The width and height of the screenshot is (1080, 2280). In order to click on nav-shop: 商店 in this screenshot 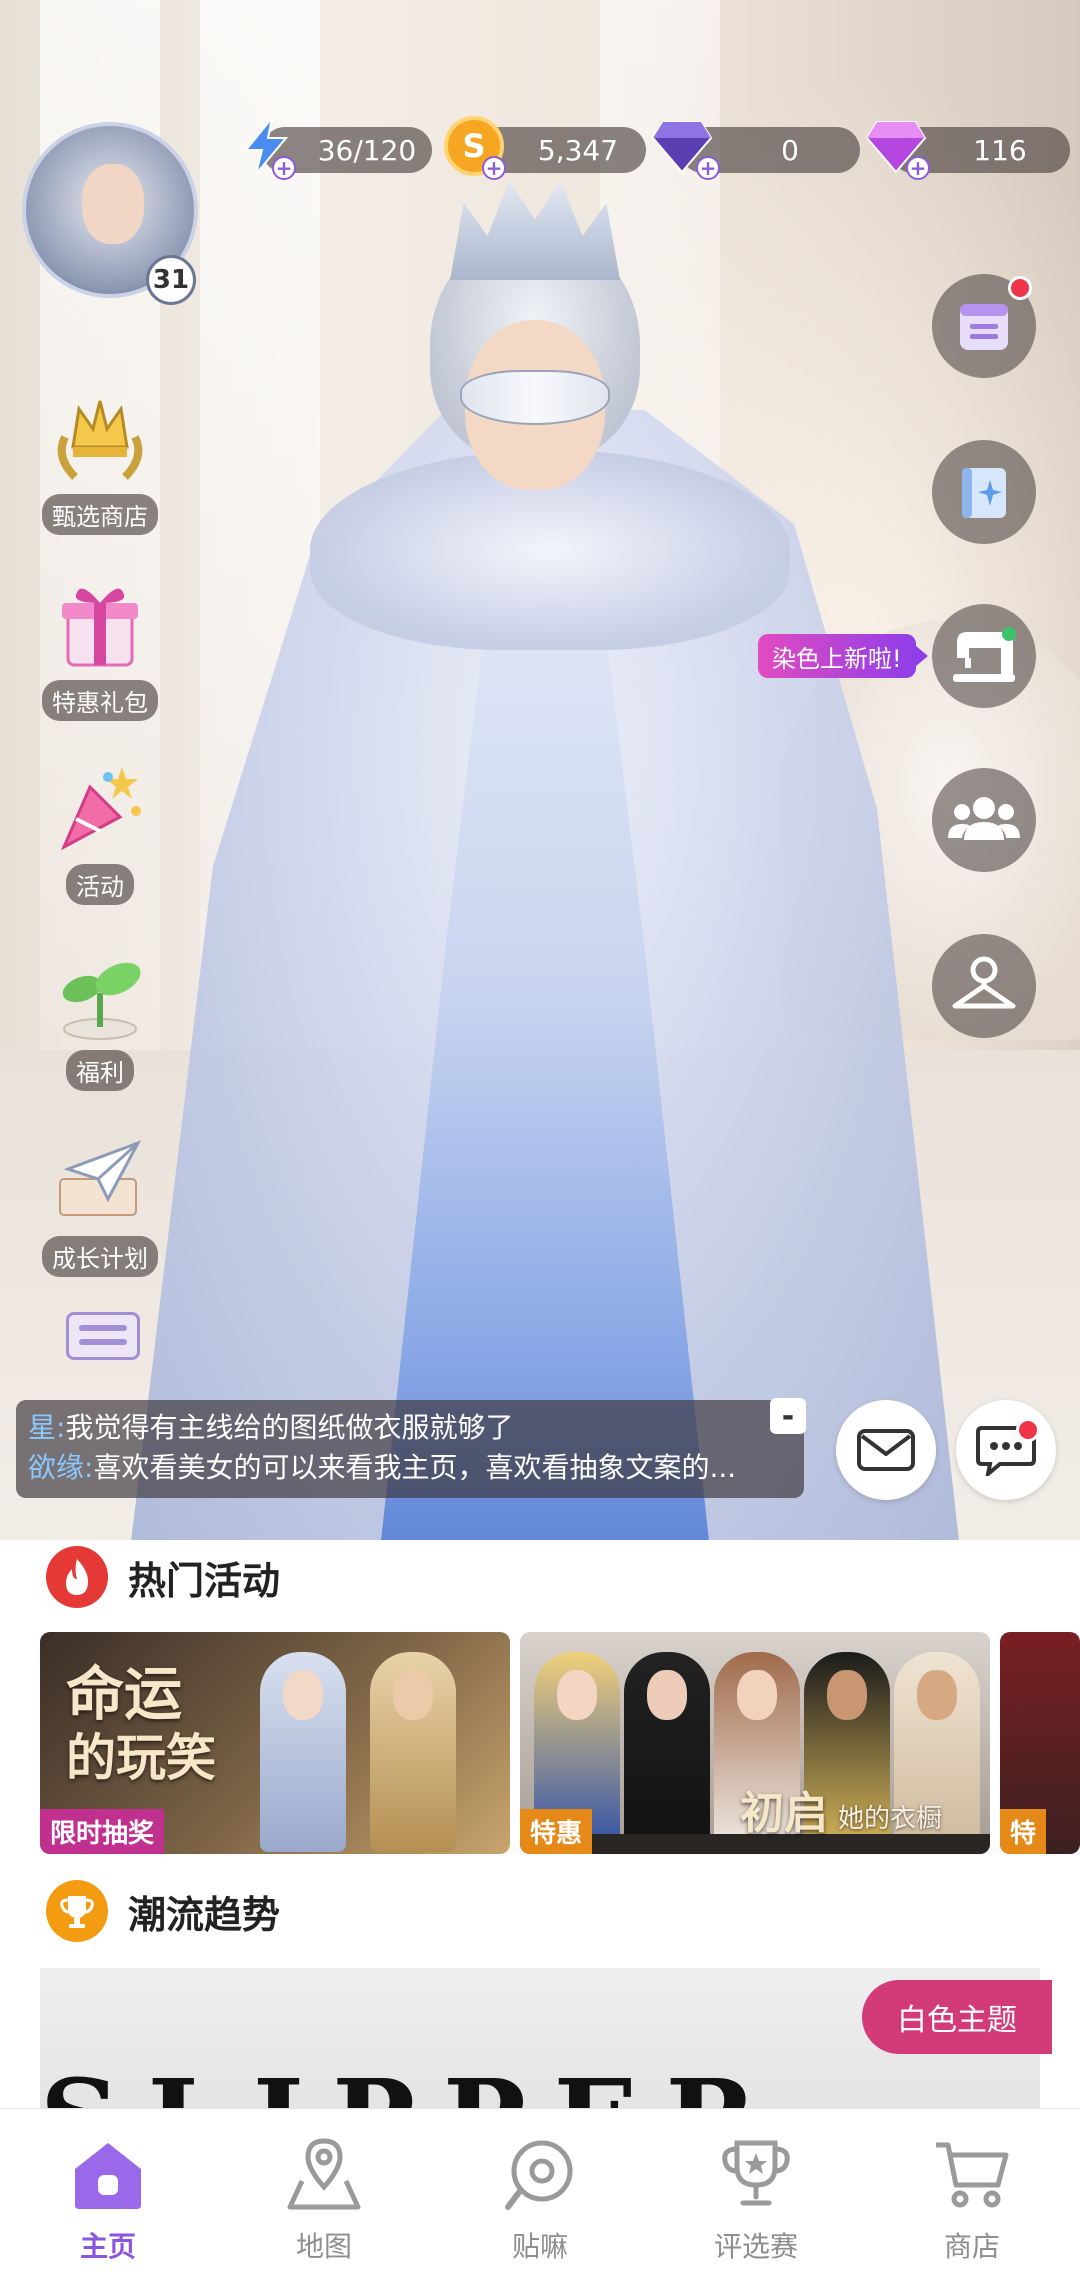, I will do `click(972, 2194)`.